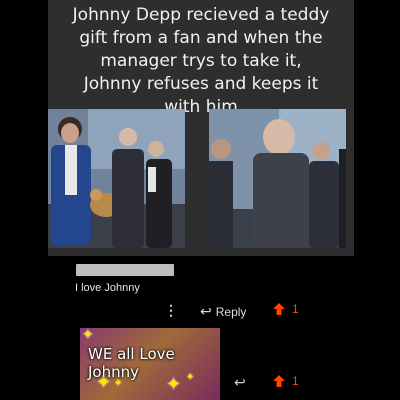 This screenshot has height=400, width=400. I want to click on right-letterbox, so click(376, 200).